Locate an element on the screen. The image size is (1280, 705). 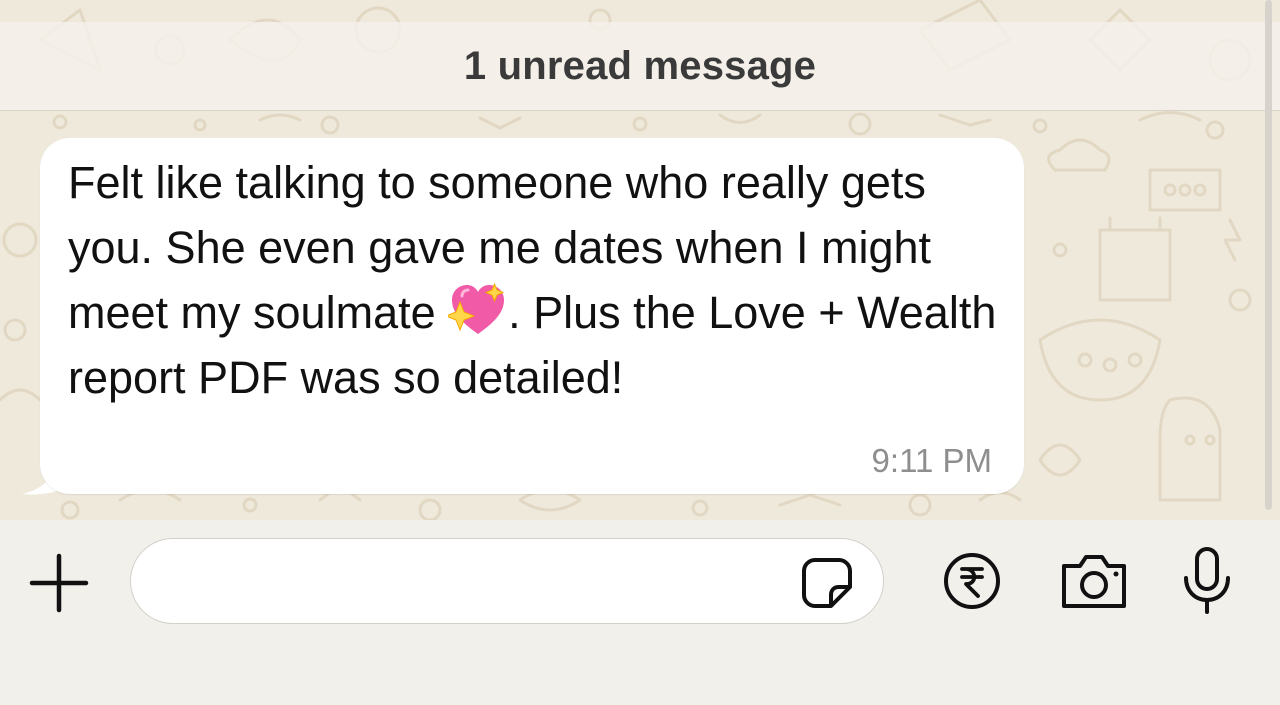
camera-button is located at coordinates (1094, 581).